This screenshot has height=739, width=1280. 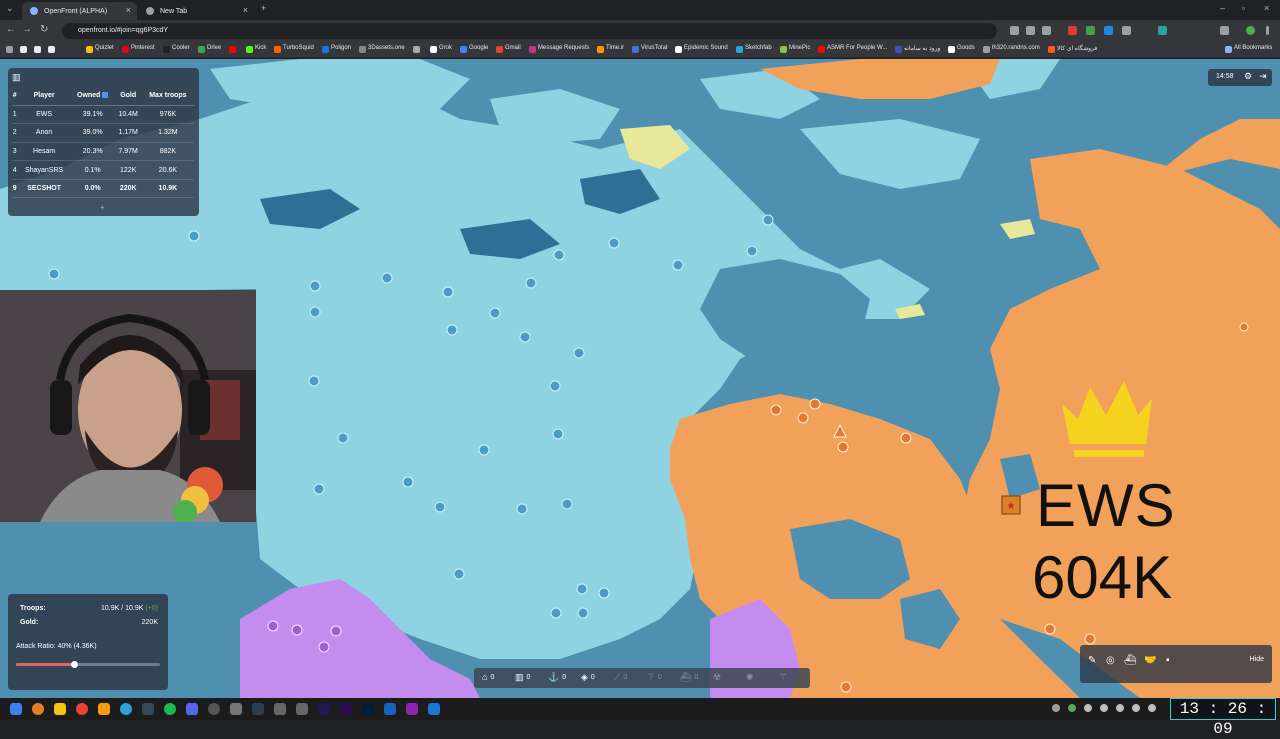 I want to click on bookmark-item: Grok, so click(x=441, y=49).